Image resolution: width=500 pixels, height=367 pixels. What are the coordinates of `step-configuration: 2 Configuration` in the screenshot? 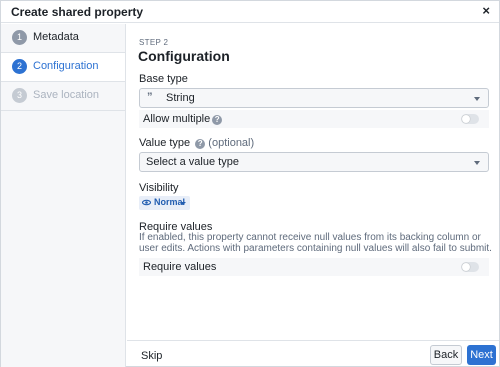 It's located at (63, 67).